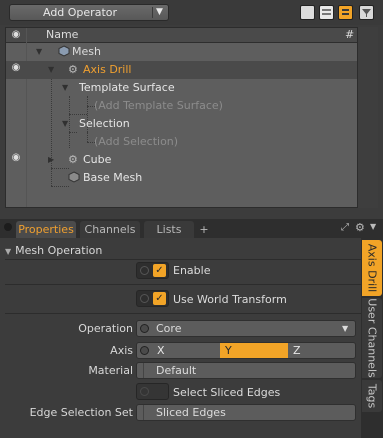 The image size is (383, 438). What do you see at coordinates (204, 229) in the screenshot?
I see `add-tab-button: +` at bounding box center [204, 229].